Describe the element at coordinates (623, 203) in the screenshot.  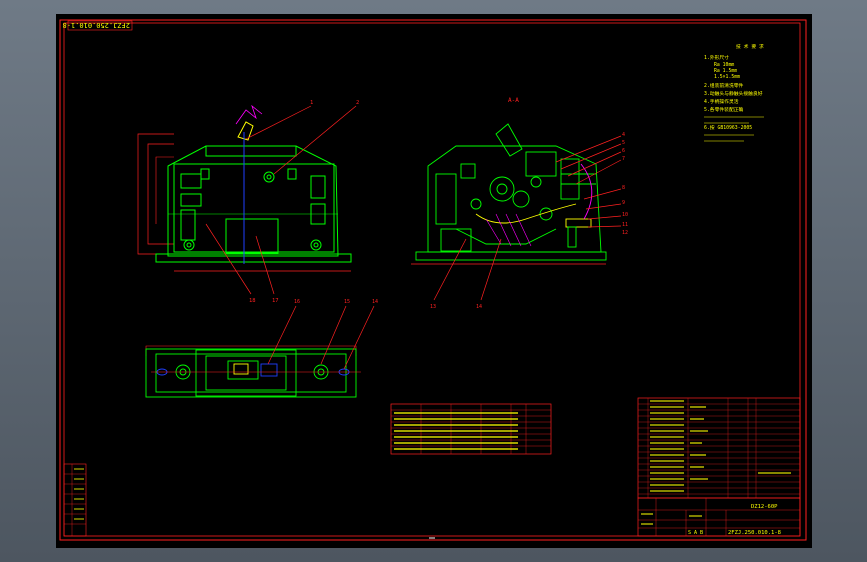
I see `balloon-9: 9` at that location.